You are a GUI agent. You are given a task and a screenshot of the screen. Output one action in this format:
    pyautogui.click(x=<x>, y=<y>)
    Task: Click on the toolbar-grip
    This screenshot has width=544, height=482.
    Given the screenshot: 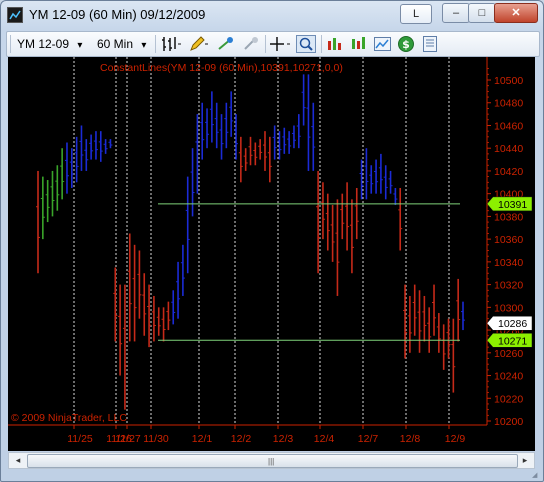 What is the action you would take?
    pyautogui.click(x=10, y=44)
    